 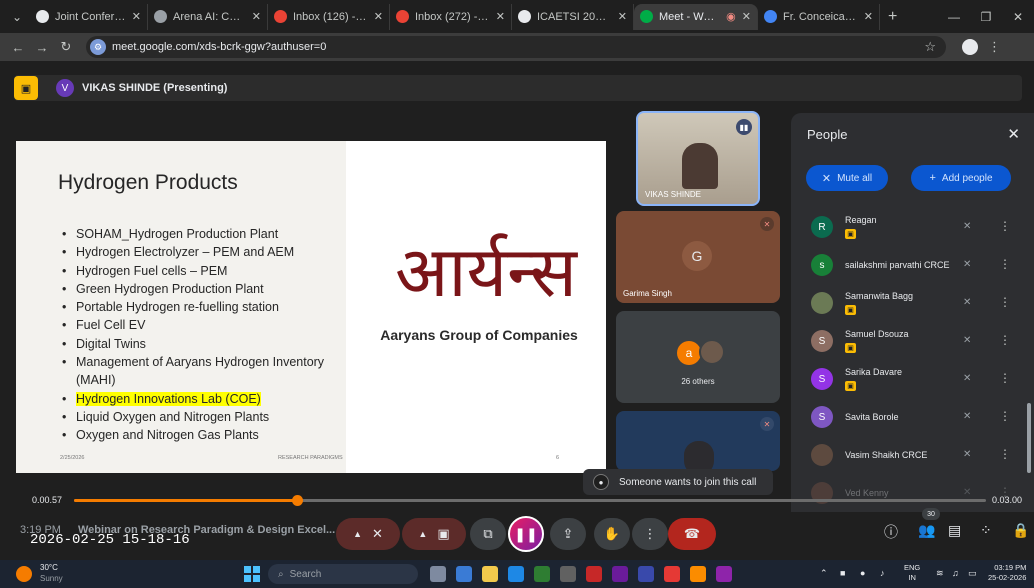 I want to click on seek-track, so click(x=530, y=500).